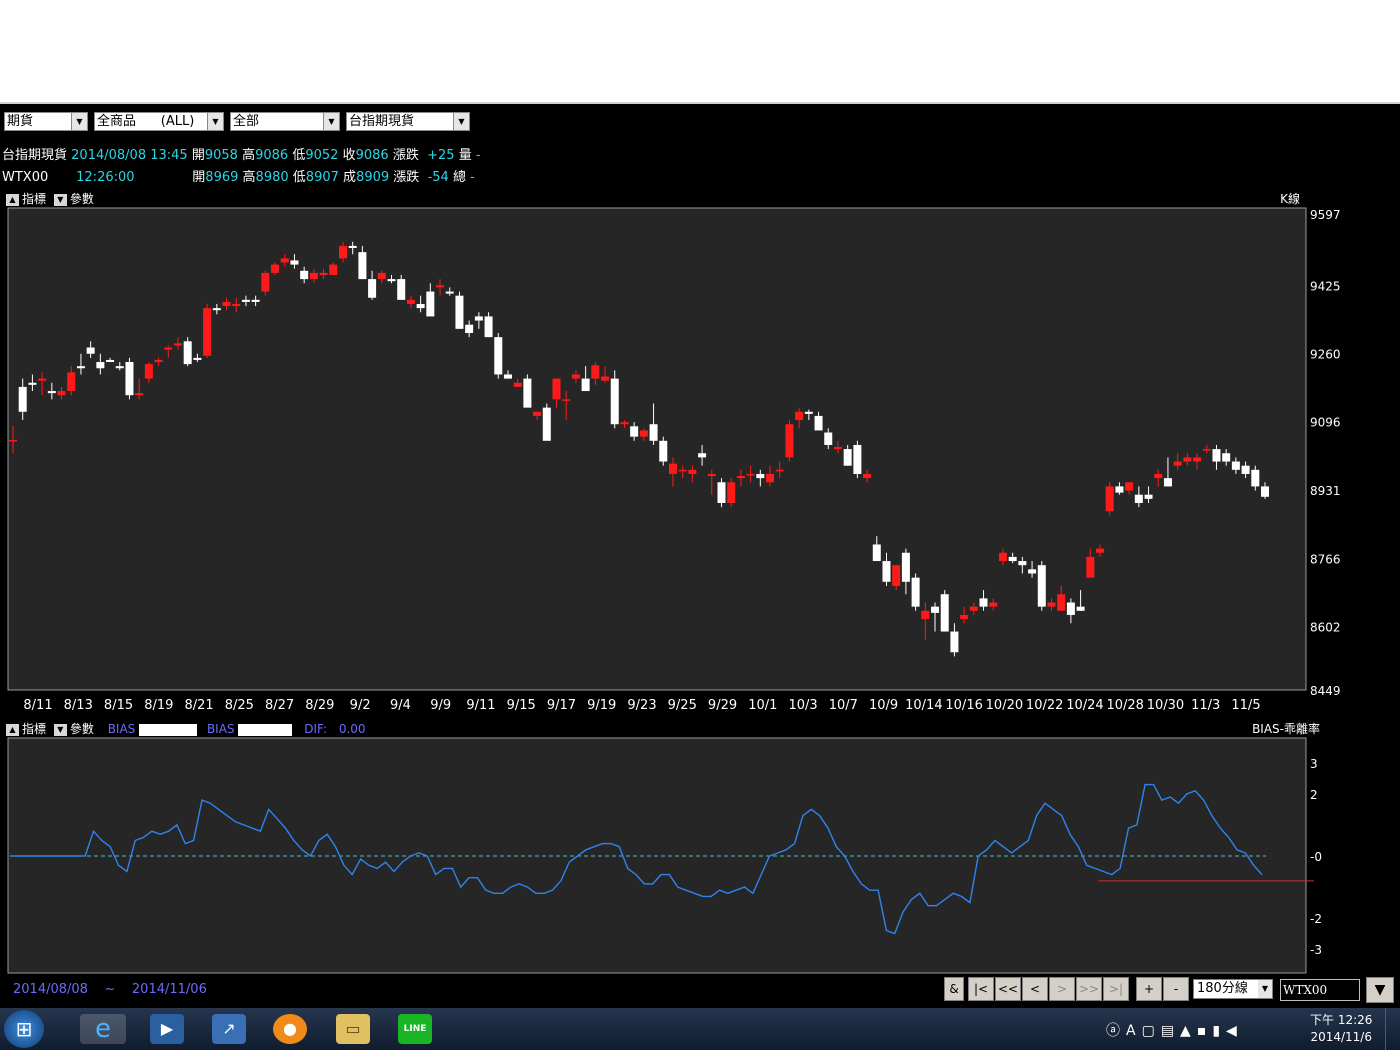 The image size is (1400, 1050). I want to click on show-hidden-icon: ▲, so click(1188, 1031).